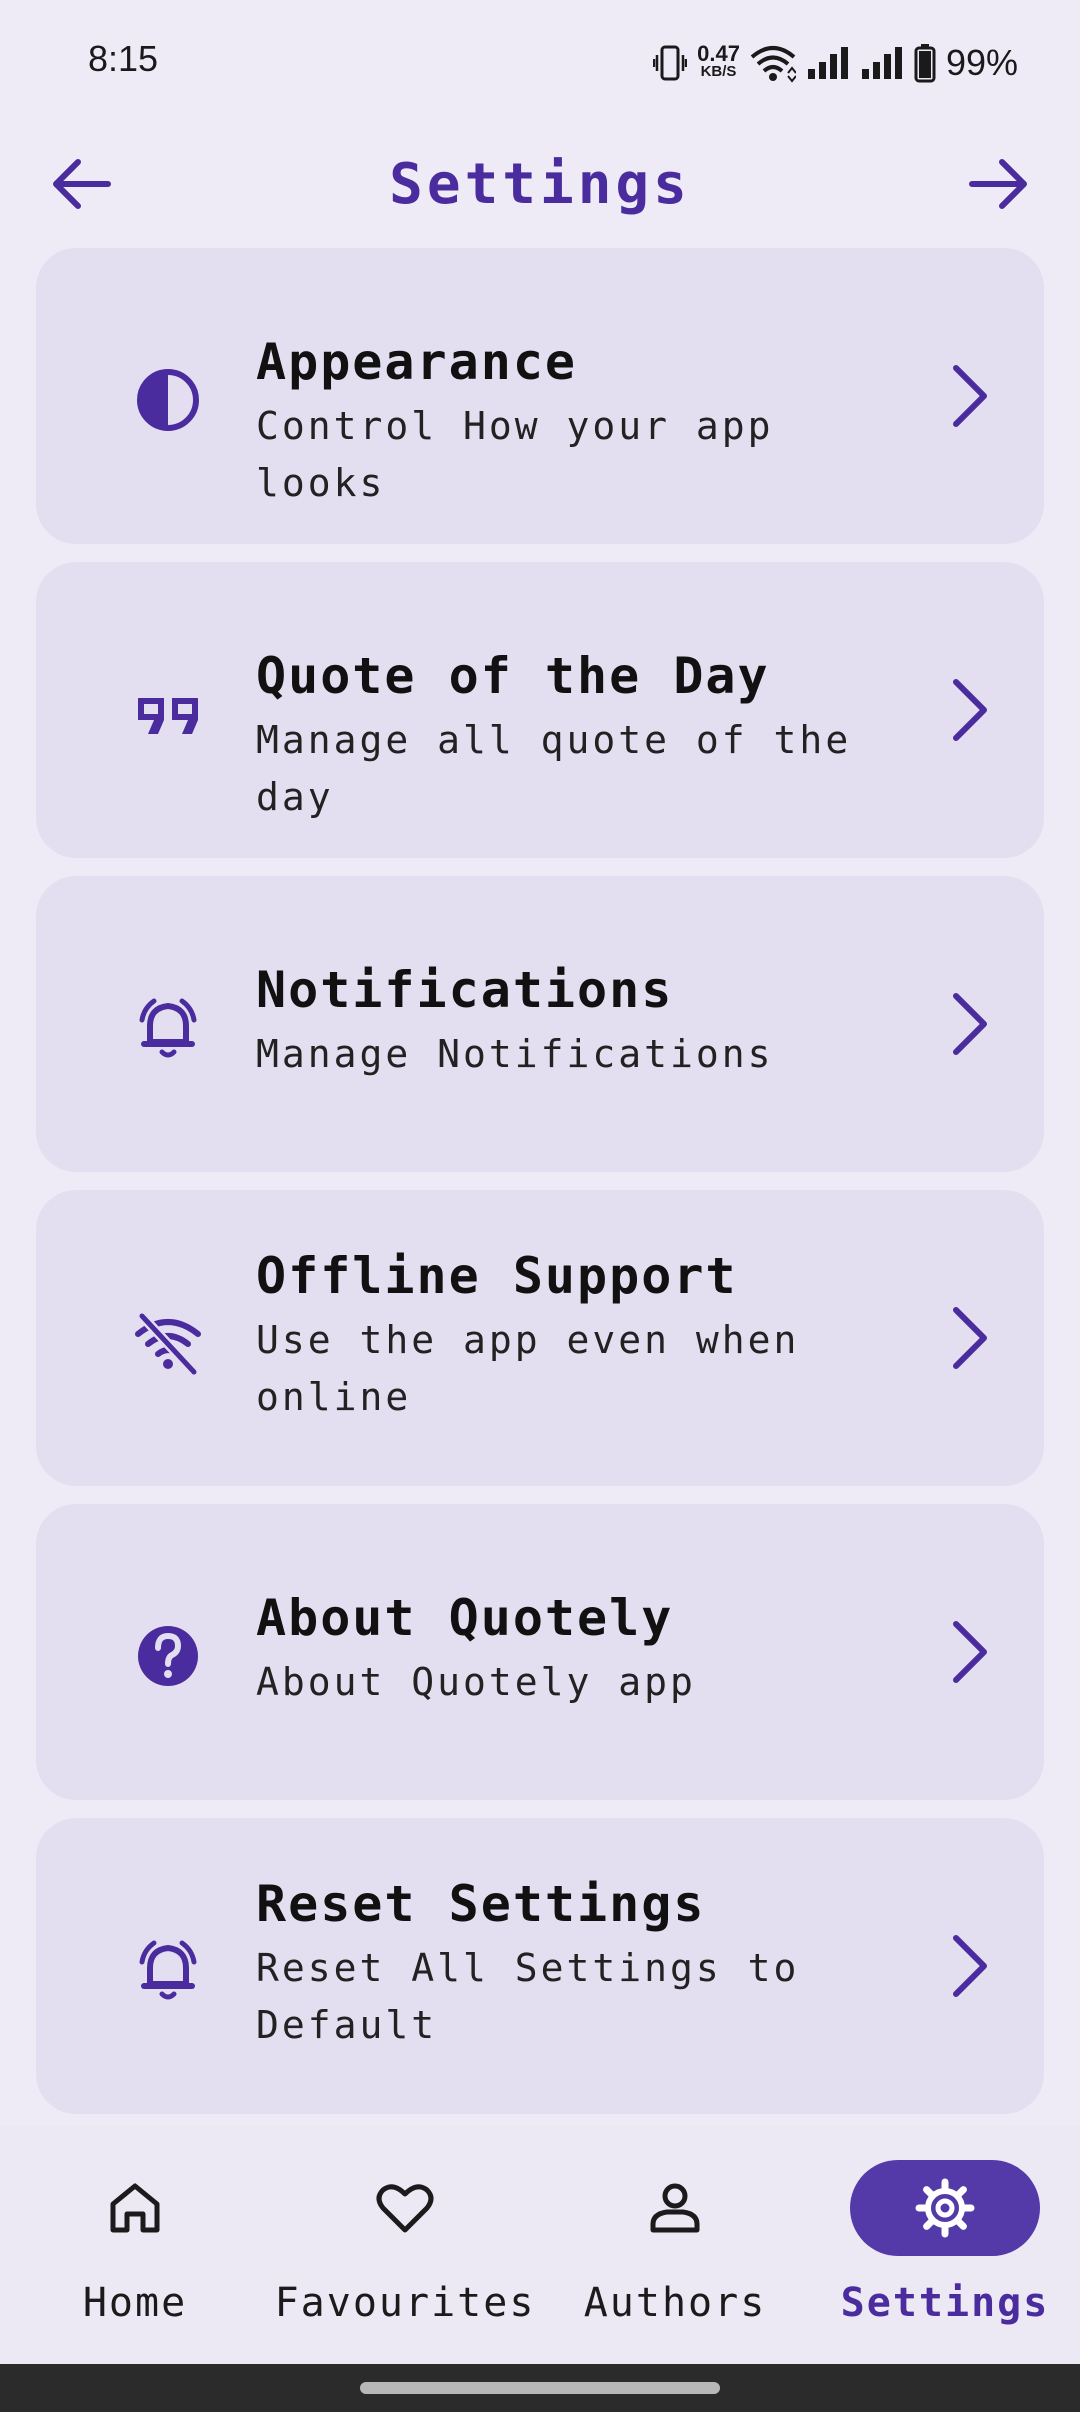 The image size is (1080, 2412). I want to click on nav-label: Home, so click(135, 2303).